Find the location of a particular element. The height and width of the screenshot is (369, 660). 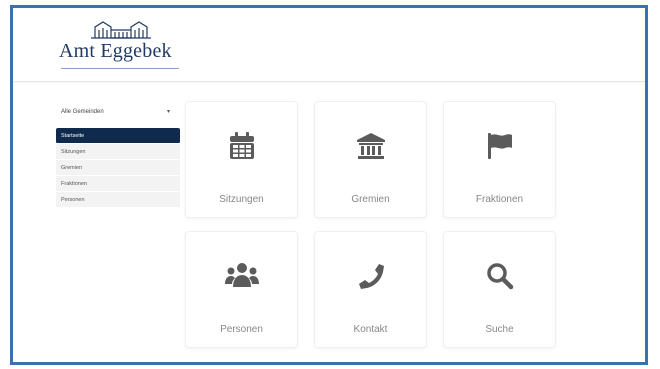

tile-label: Sitzungen is located at coordinates (241, 199).